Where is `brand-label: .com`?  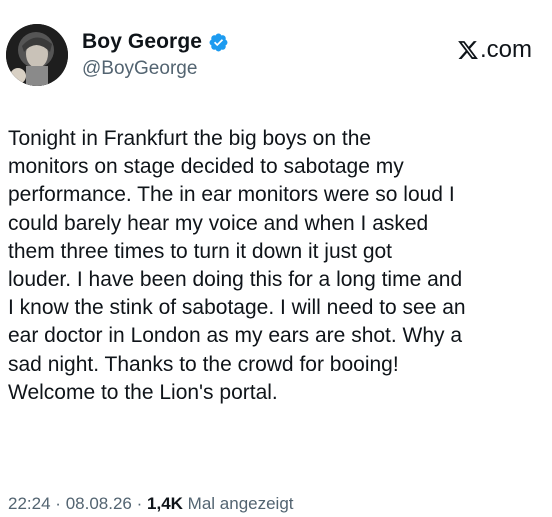
brand-label: .com is located at coordinates (494, 50).